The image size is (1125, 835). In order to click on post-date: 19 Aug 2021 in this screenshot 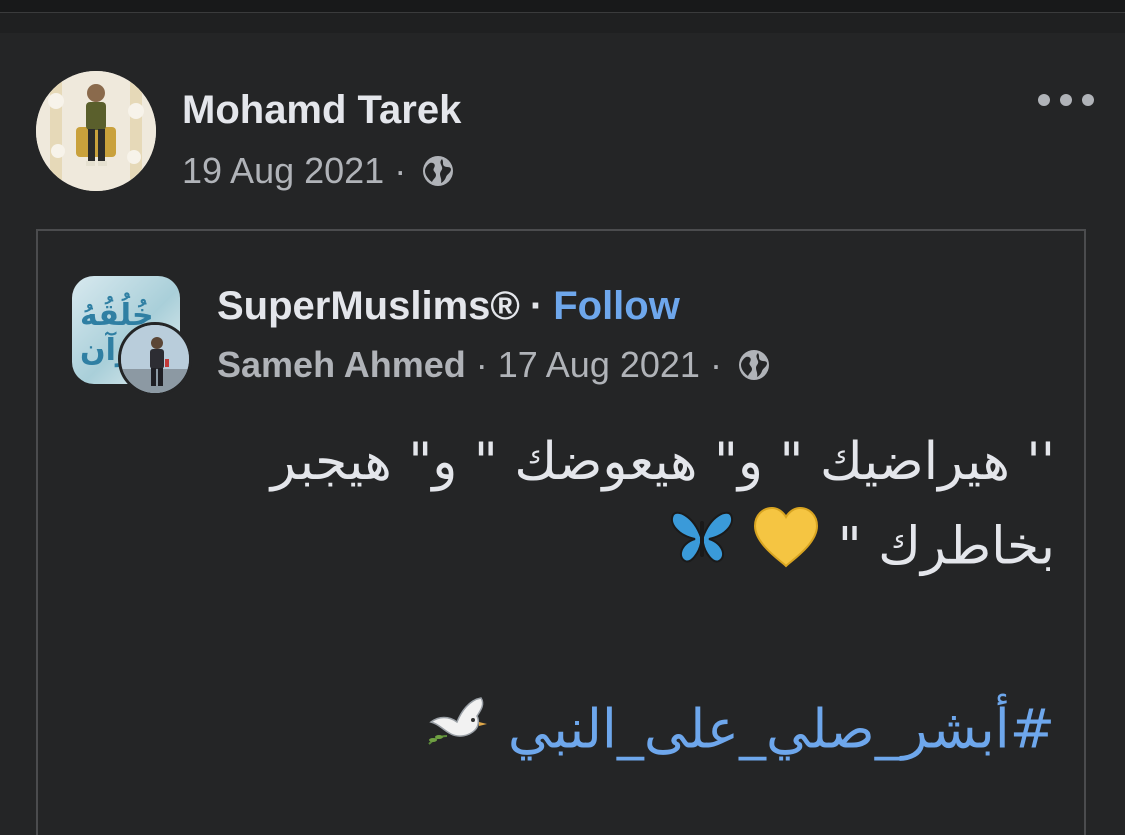, I will do `click(283, 171)`.